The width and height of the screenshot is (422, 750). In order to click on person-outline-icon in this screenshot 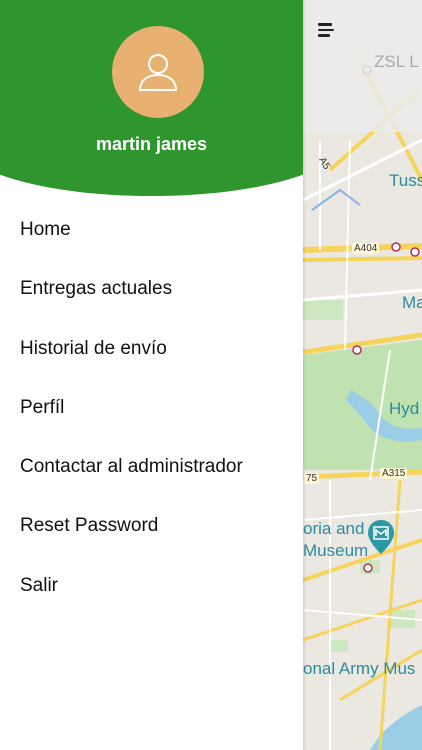, I will do `click(158, 72)`.